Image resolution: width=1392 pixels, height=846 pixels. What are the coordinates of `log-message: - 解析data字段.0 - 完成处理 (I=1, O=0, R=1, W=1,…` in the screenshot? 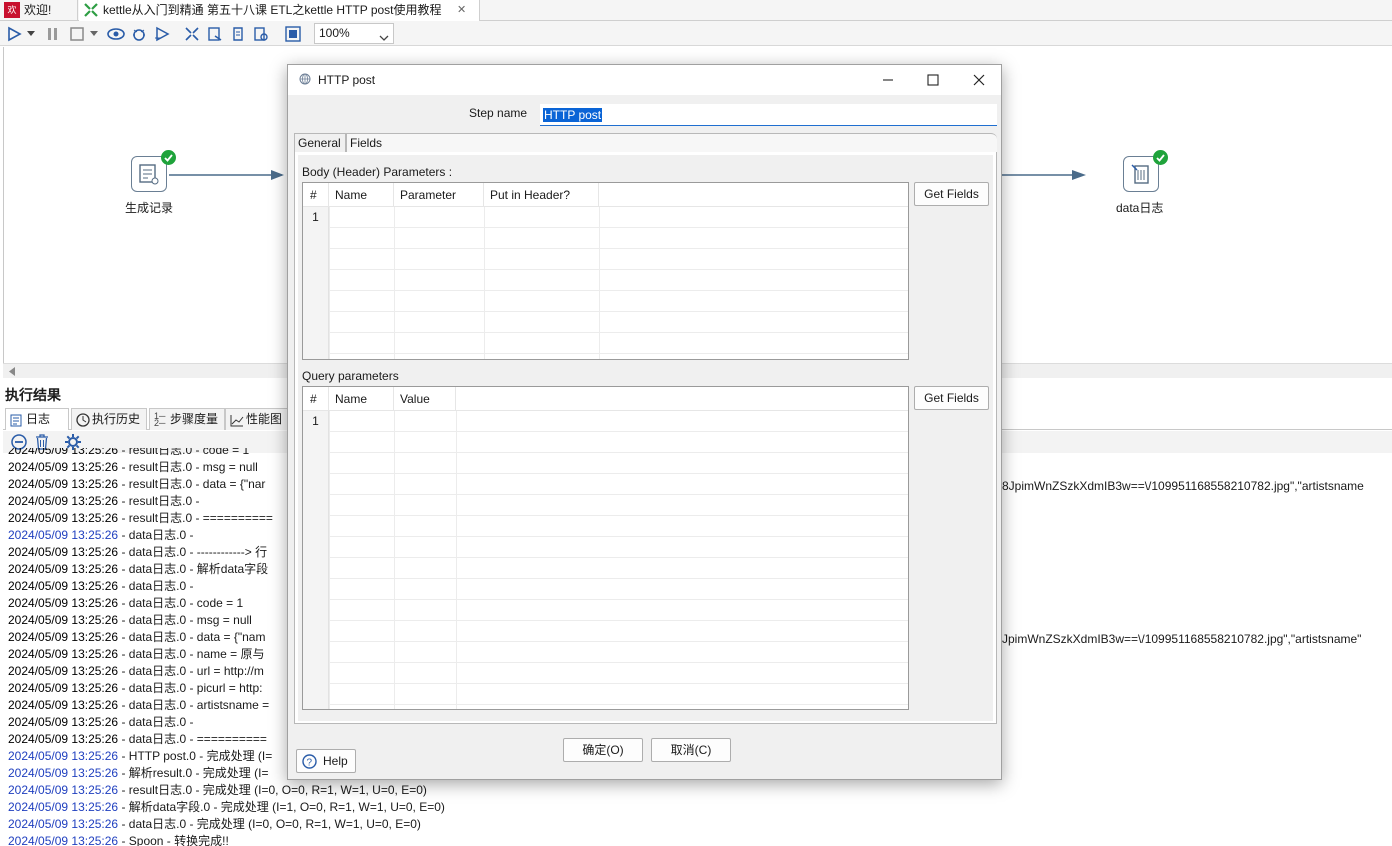 It's located at (281, 807).